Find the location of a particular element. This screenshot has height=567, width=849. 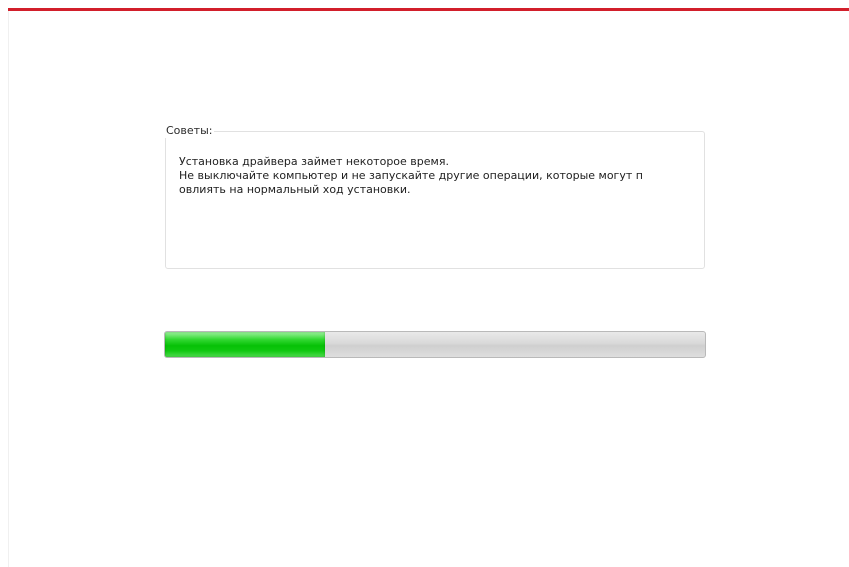

tips-legend: Советы: is located at coordinates (189, 131).